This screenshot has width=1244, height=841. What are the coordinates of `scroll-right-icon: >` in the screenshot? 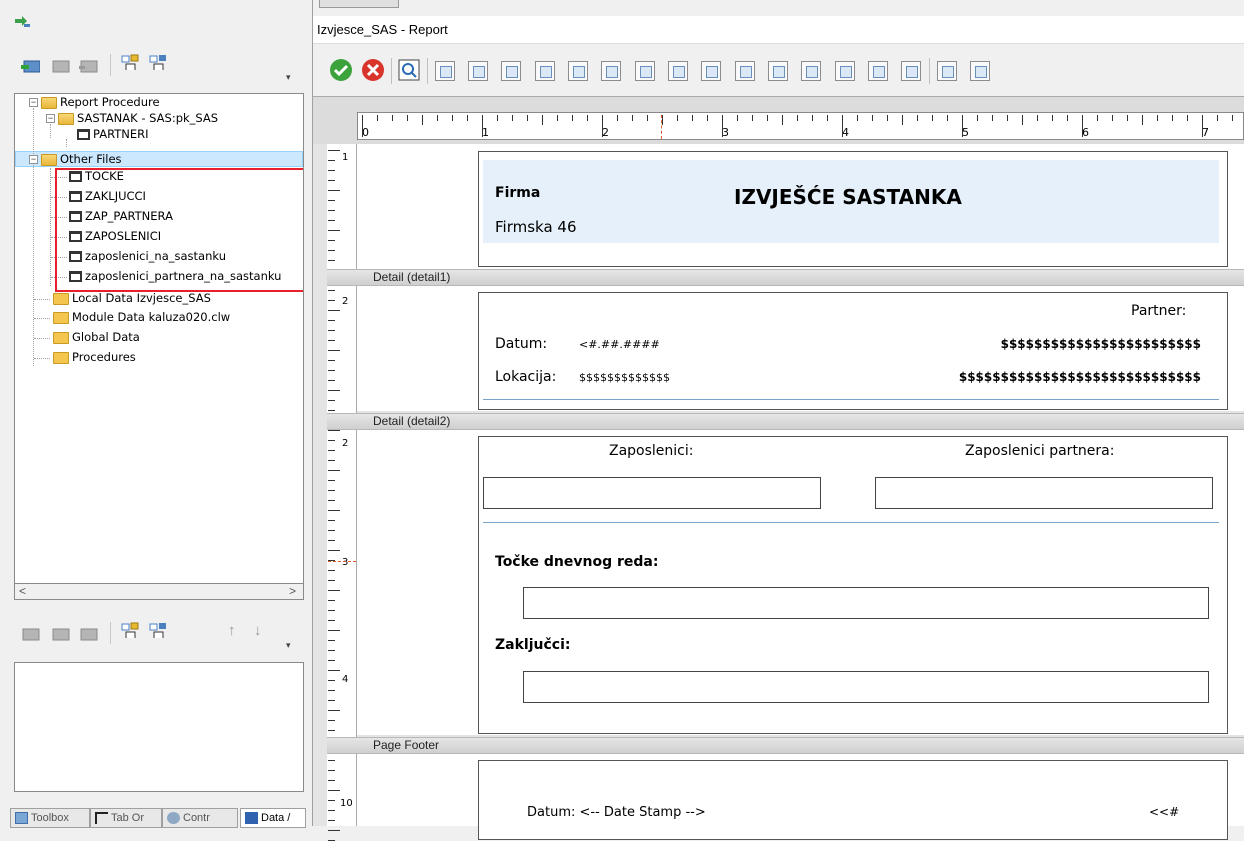 It's located at (292, 591).